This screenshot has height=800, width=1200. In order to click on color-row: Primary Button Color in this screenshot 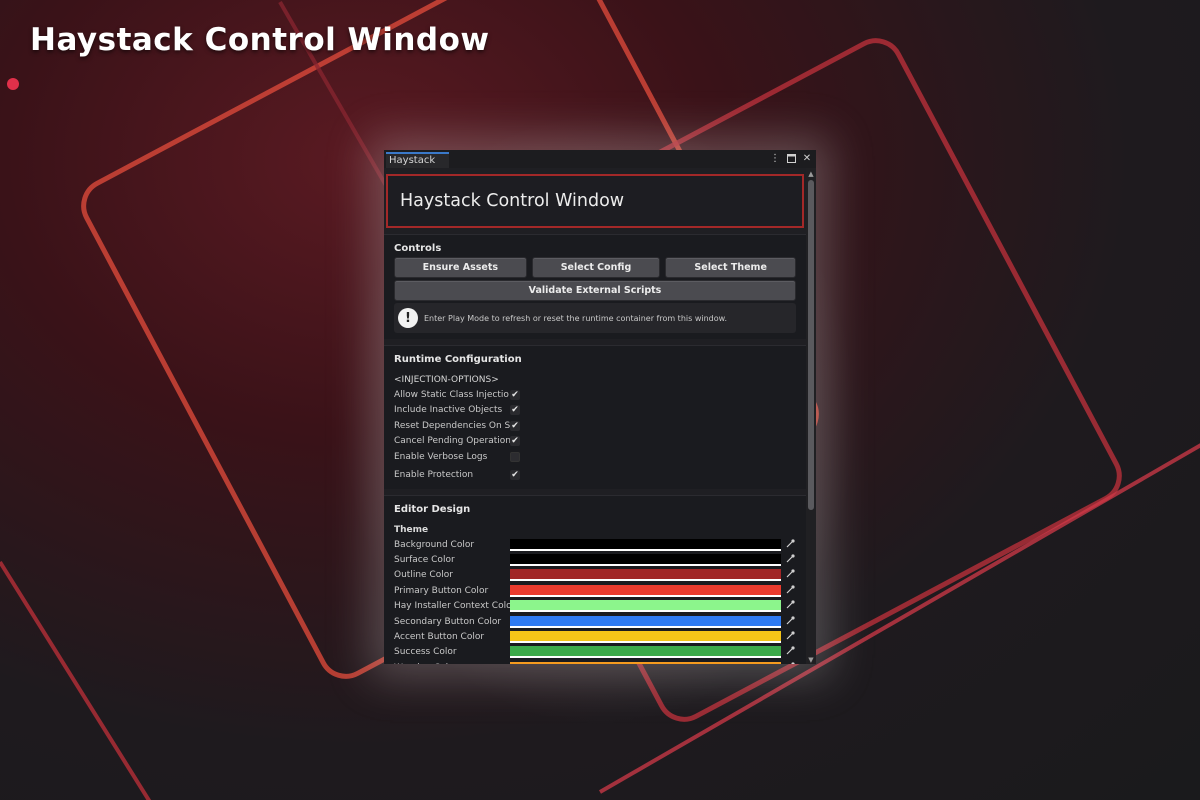, I will do `click(595, 590)`.